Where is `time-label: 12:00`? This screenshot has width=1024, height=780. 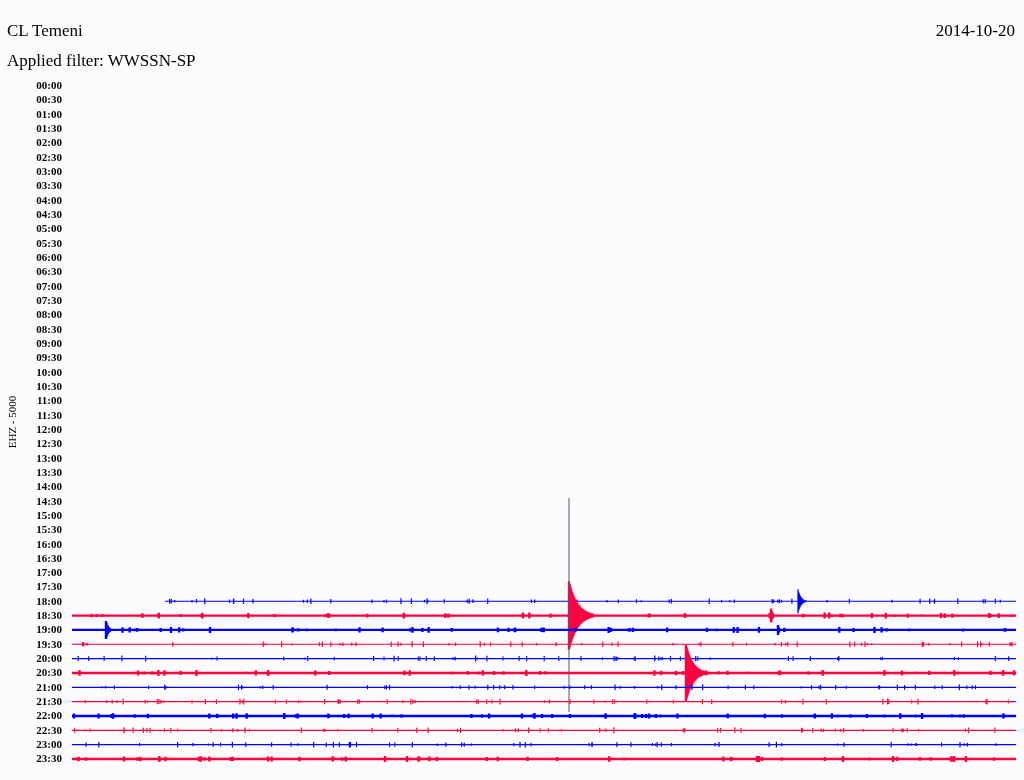 time-label: 12:00 is located at coordinates (49, 429).